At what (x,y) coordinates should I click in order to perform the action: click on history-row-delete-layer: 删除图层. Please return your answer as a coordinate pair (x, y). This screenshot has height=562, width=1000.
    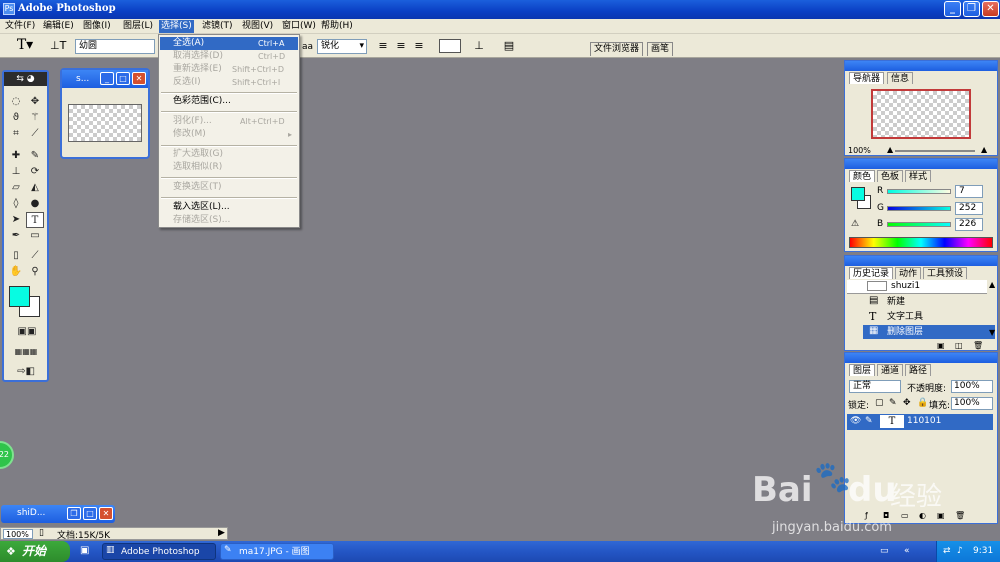
    Looking at the image, I should click on (929, 332).